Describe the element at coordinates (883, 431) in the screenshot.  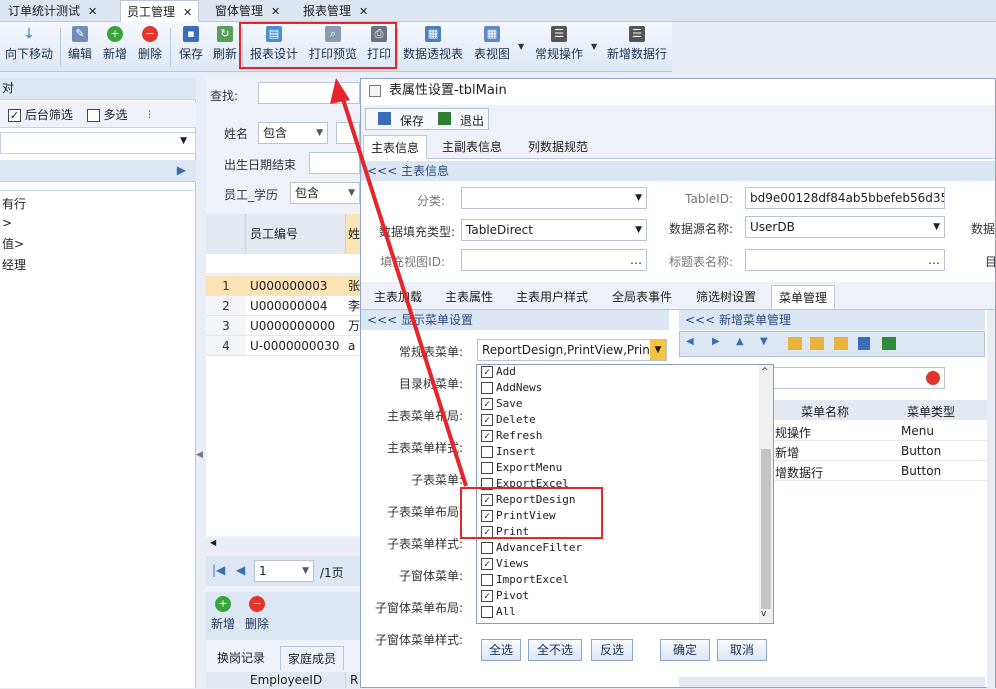
I see `table-row: 规操作 Menu` at that location.